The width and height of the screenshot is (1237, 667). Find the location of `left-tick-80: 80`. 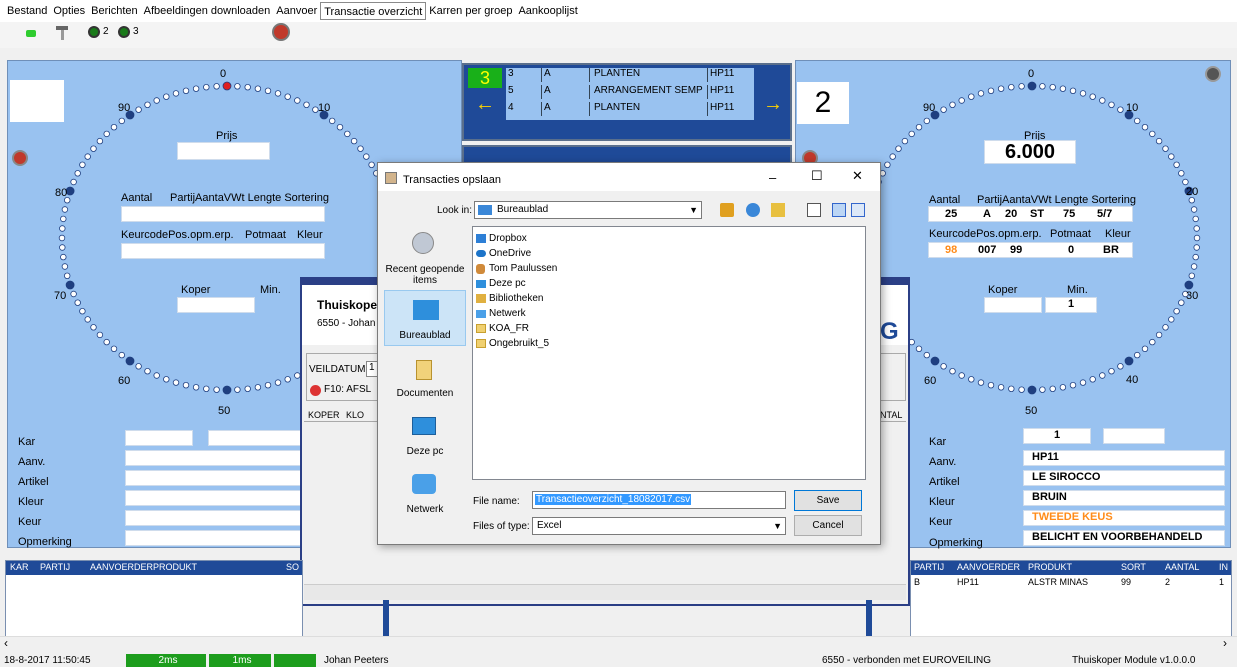

left-tick-80: 80 is located at coordinates (61, 193).